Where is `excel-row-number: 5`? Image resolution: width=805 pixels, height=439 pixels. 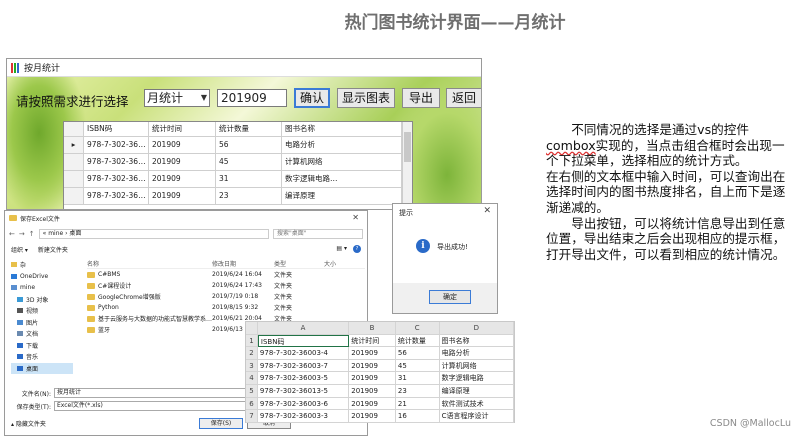
excel-row-number: 5 is located at coordinates (252, 391).